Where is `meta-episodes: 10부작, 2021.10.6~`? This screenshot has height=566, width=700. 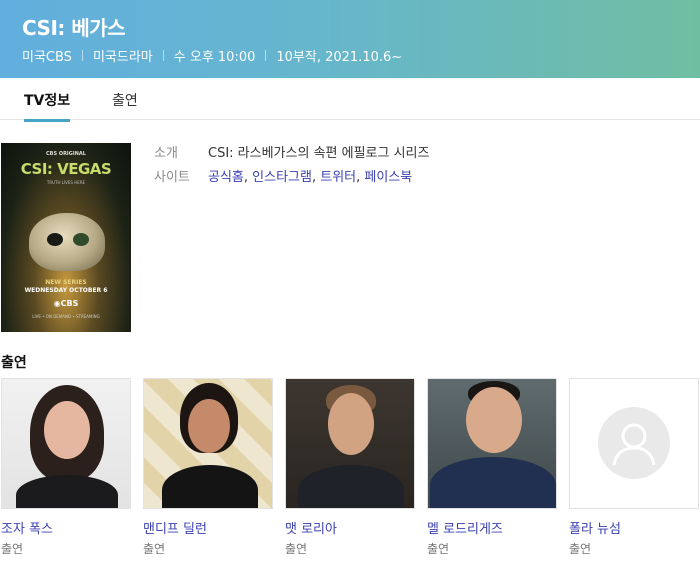
meta-episodes: 10부작, 2021.10.6~ is located at coordinates (339, 57).